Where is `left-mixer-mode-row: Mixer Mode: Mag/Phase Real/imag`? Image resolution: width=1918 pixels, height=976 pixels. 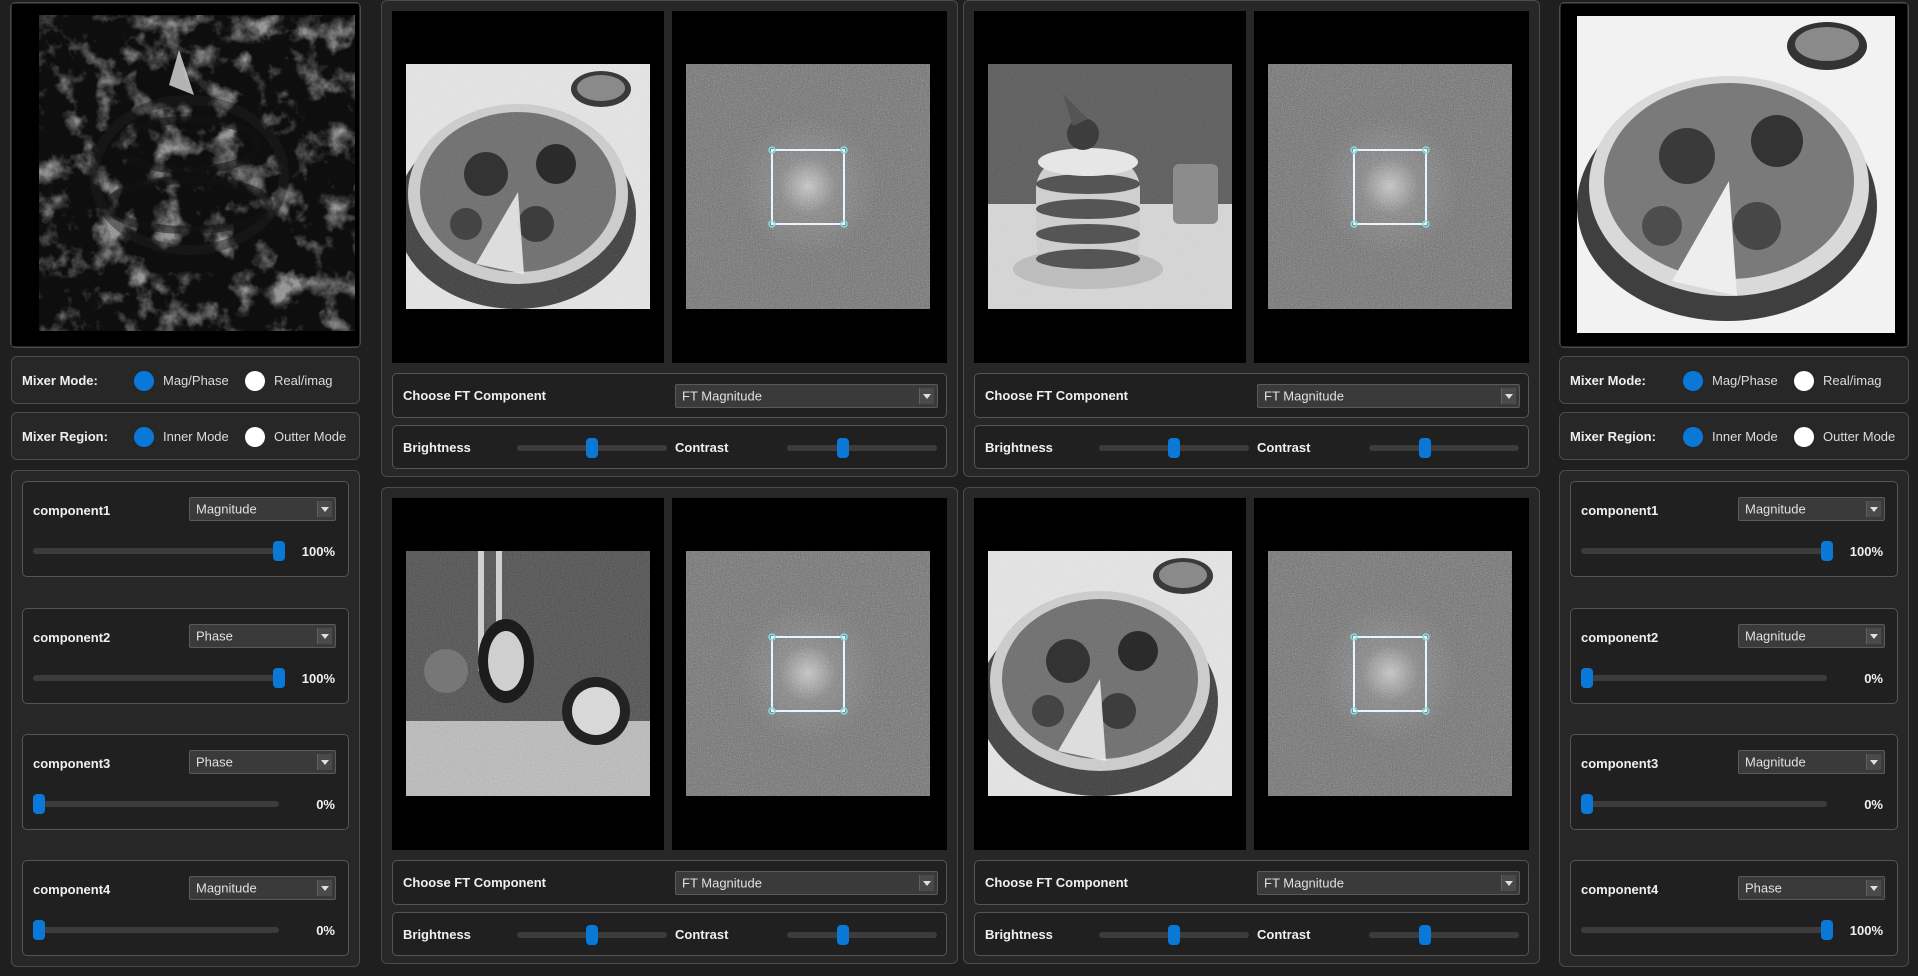
left-mixer-mode-row: Mixer Mode: Mag/Phase Real/imag is located at coordinates (185, 380).